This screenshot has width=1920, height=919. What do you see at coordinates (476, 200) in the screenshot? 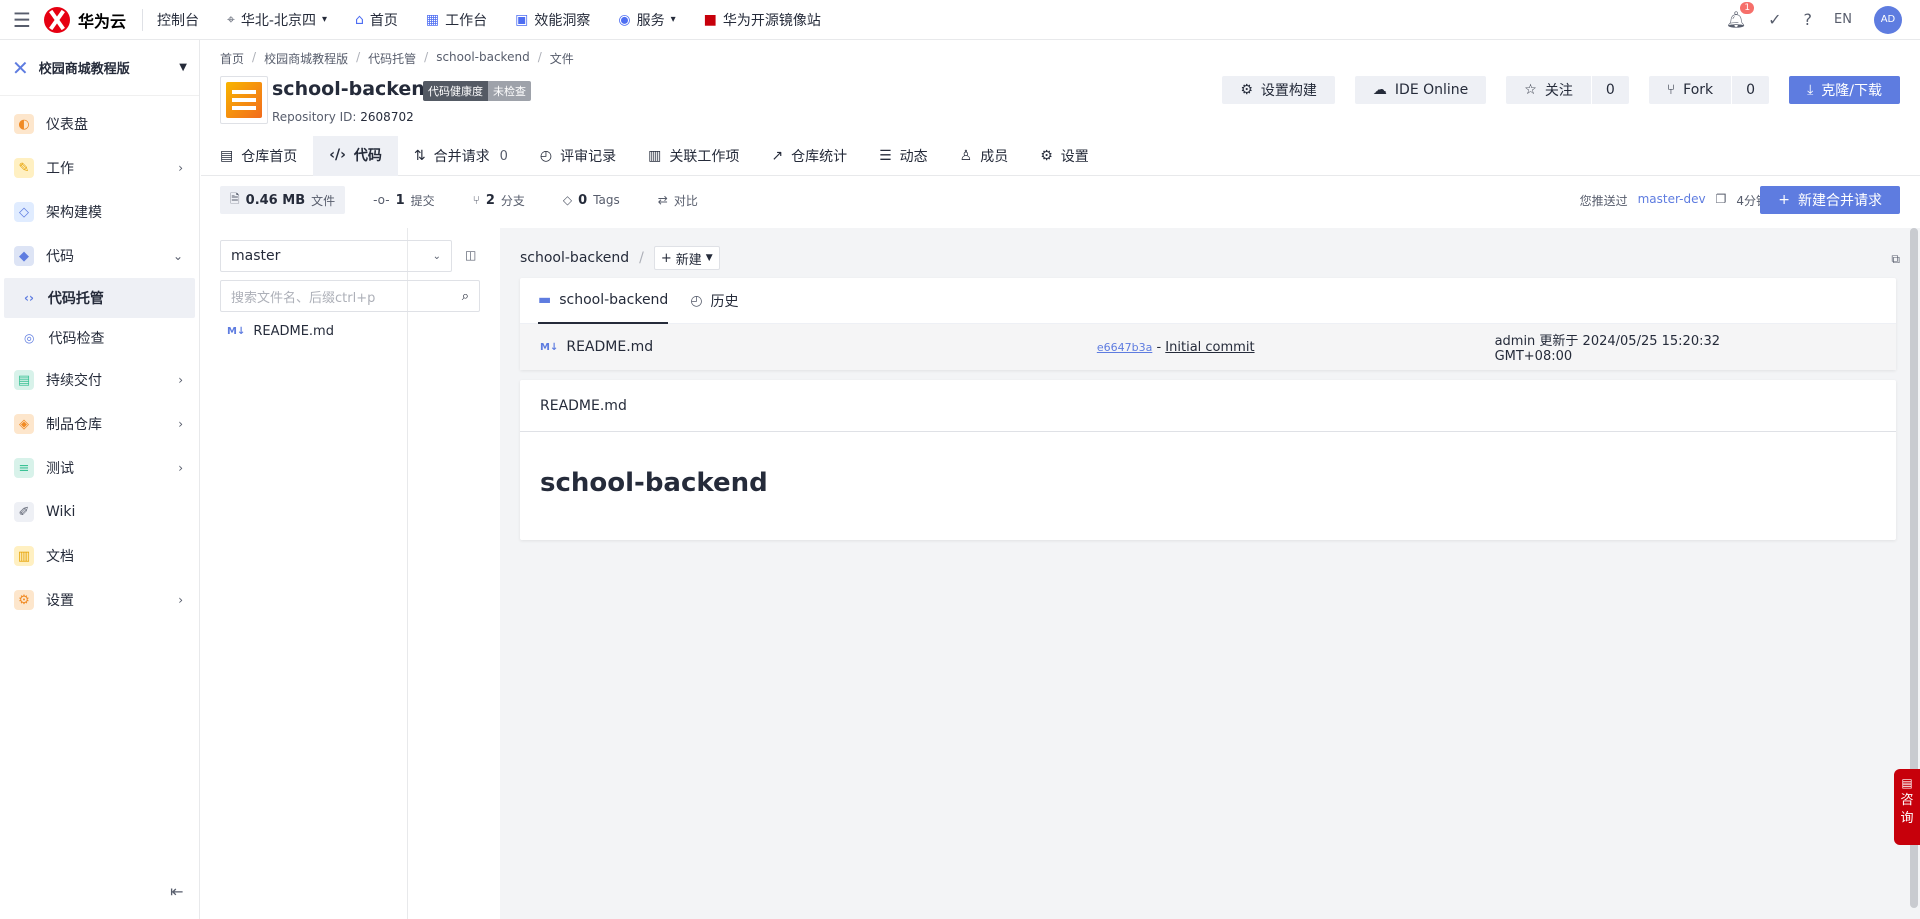
I see `branch-icon: ⑂` at bounding box center [476, 200].